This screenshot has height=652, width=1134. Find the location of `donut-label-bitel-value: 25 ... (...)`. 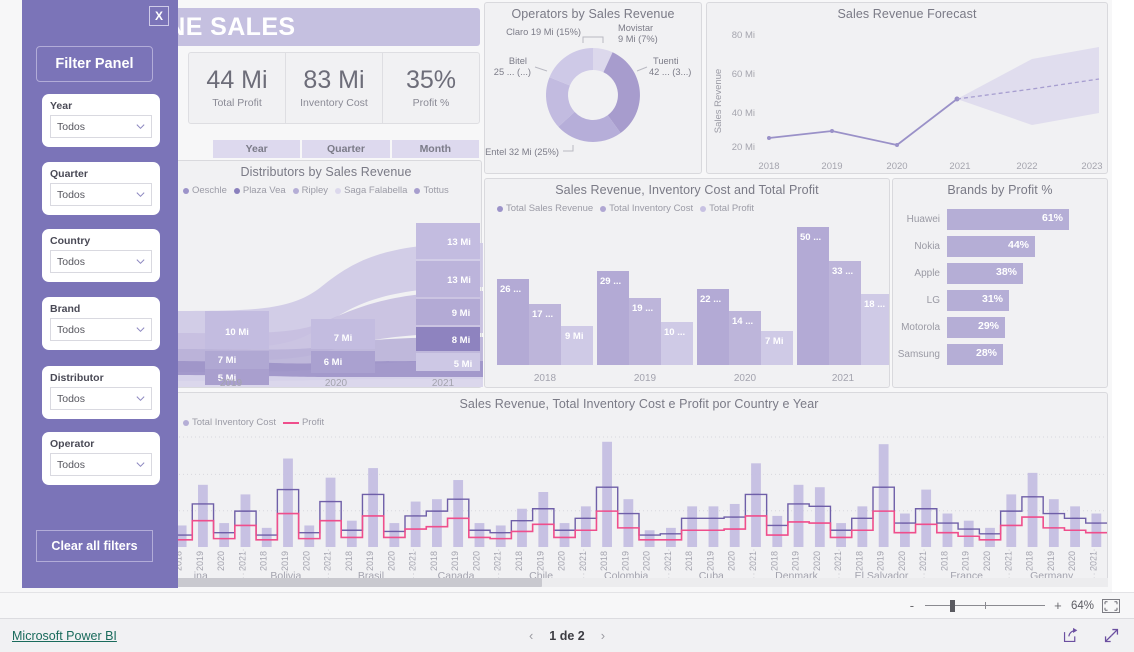

donut-label-bitel-value: 25 ... (...) is located at coordinates (512, 72).